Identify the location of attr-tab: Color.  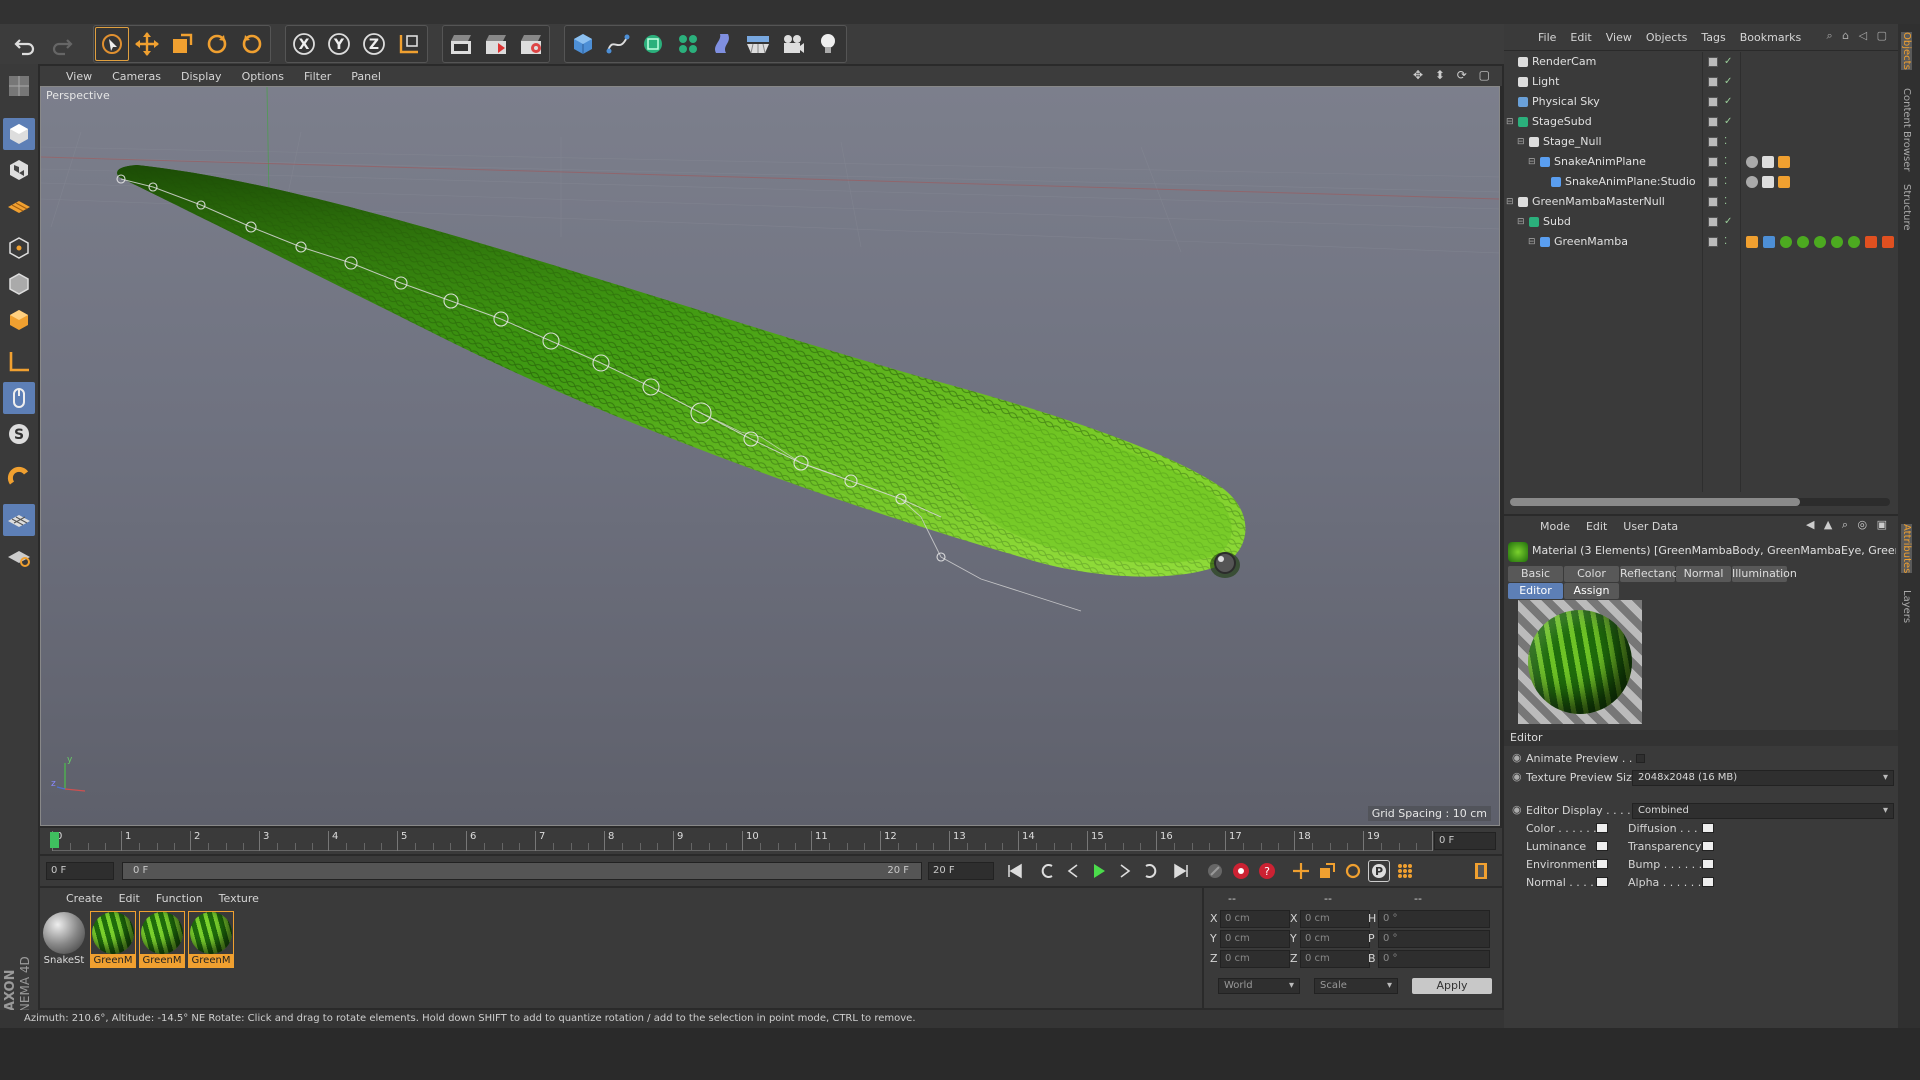
(1591, 574).